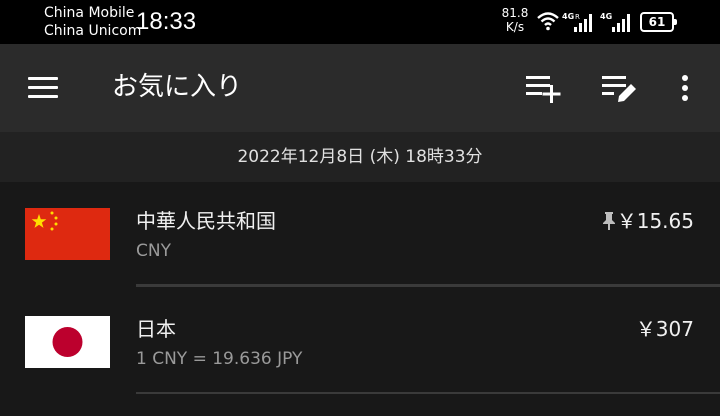 The height and width of the screenshot is (416, 720). Describe the element at coordinates (67, 234) in the screenshot. I see `china-flag-icon` at that location.